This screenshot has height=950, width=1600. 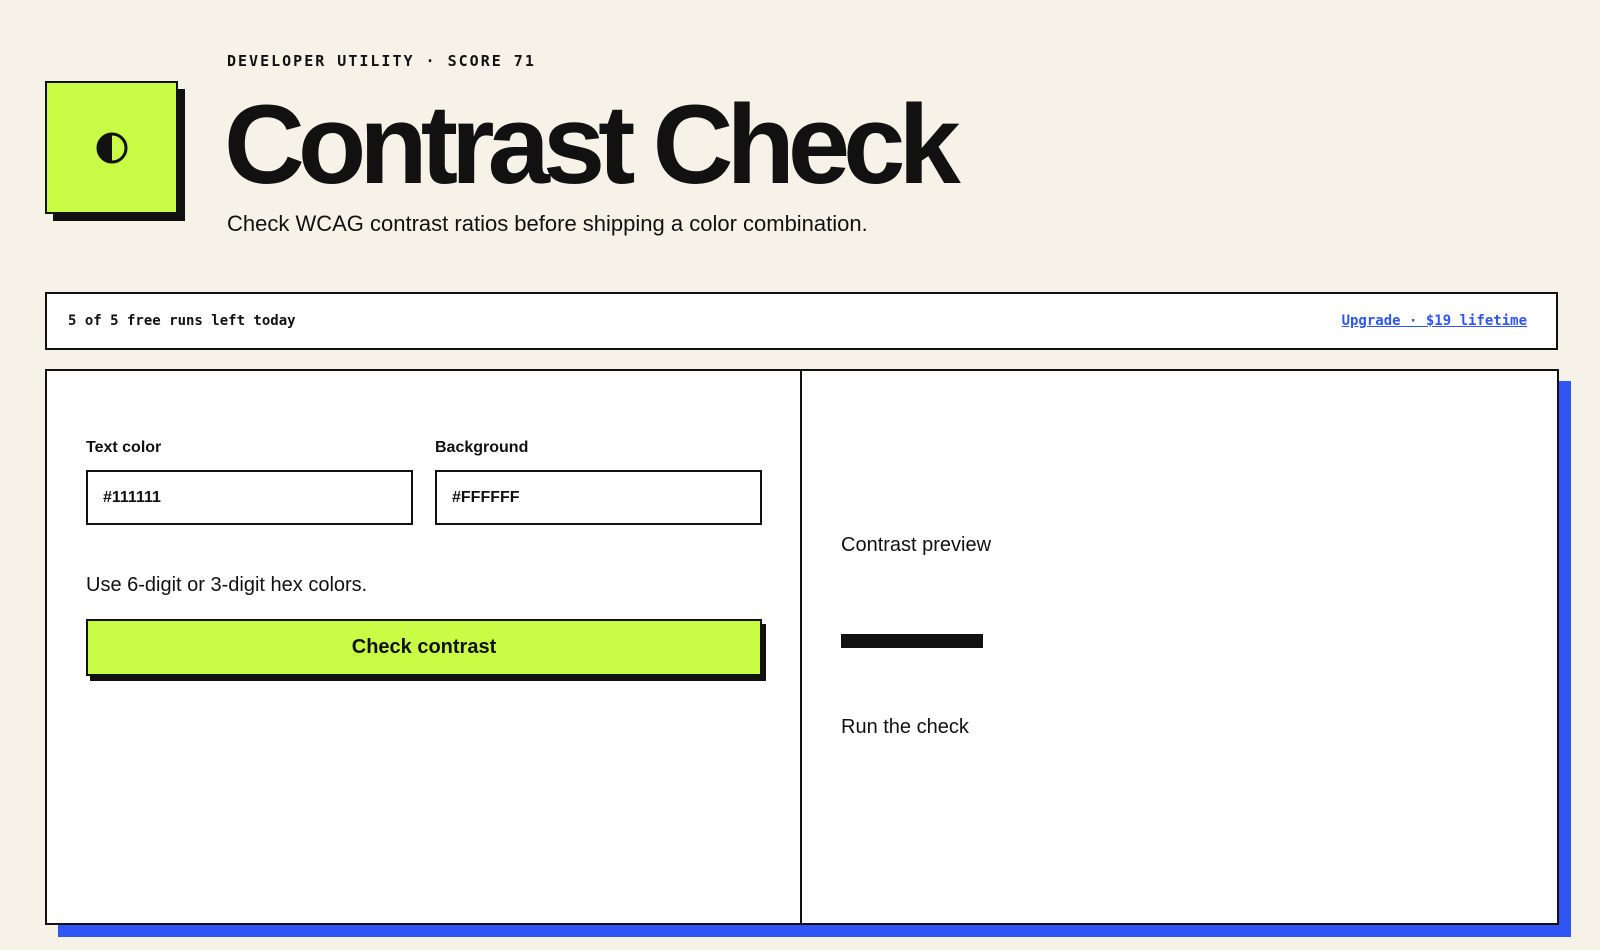 I want to click on app-logo, so click(x=115, y=151).